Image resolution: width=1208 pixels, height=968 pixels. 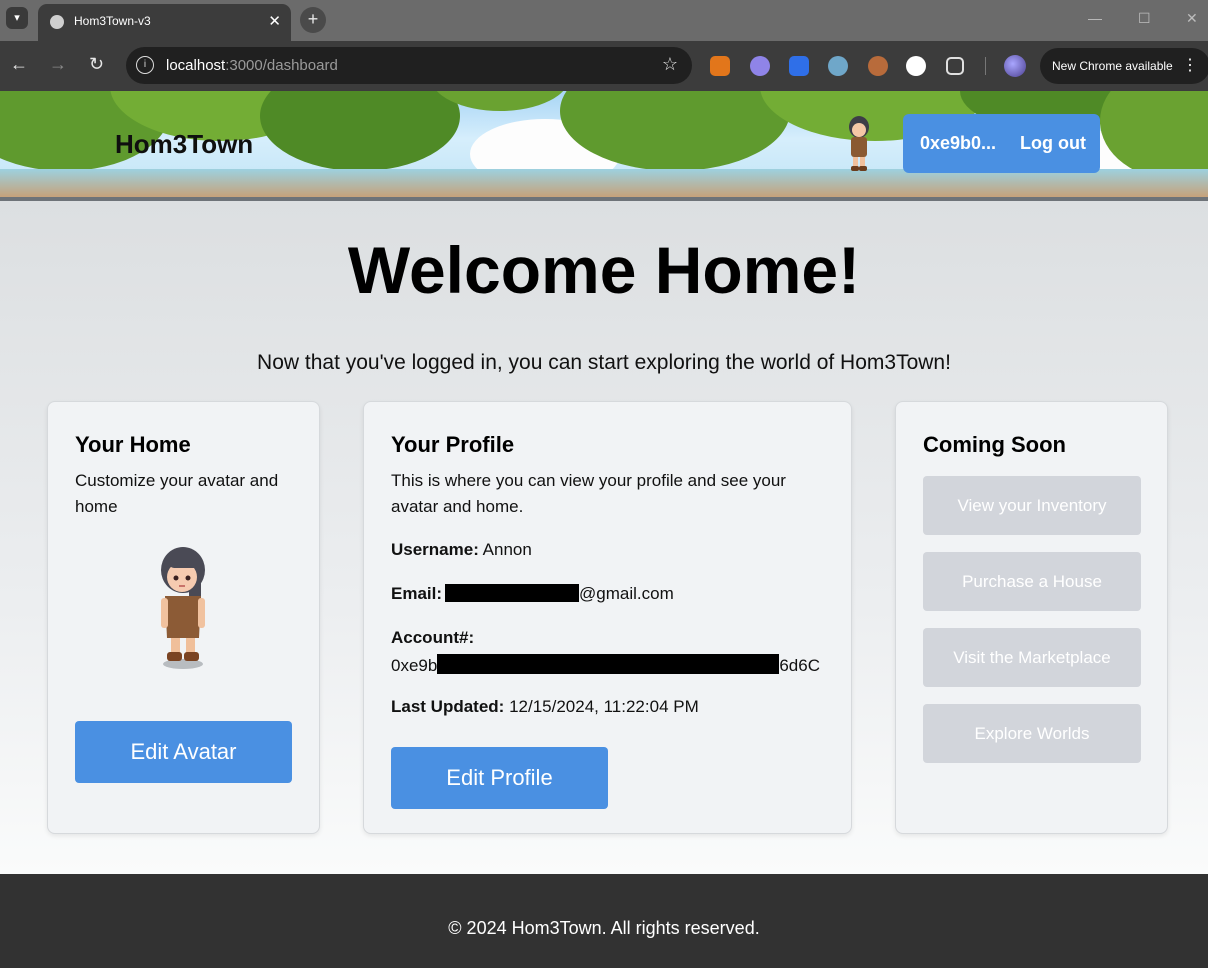 What do you see at coordinates (177, 493) in the screenshot?
I see `card-description: Customize your avatar and home` at bounding box center [177, 493].